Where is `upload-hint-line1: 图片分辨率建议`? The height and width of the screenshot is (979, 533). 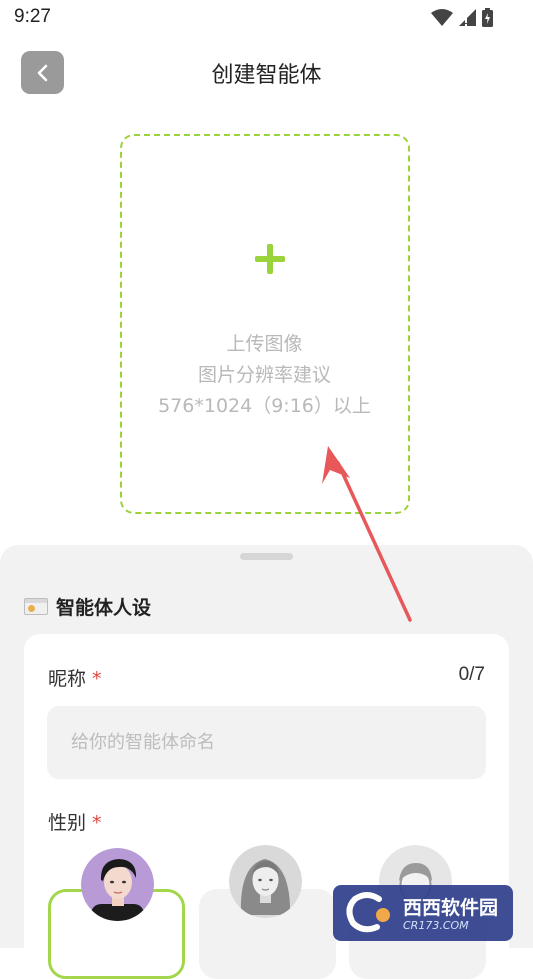
upload-hint-line1: 图片分辨率建议 is located at coordinates (264, 375).